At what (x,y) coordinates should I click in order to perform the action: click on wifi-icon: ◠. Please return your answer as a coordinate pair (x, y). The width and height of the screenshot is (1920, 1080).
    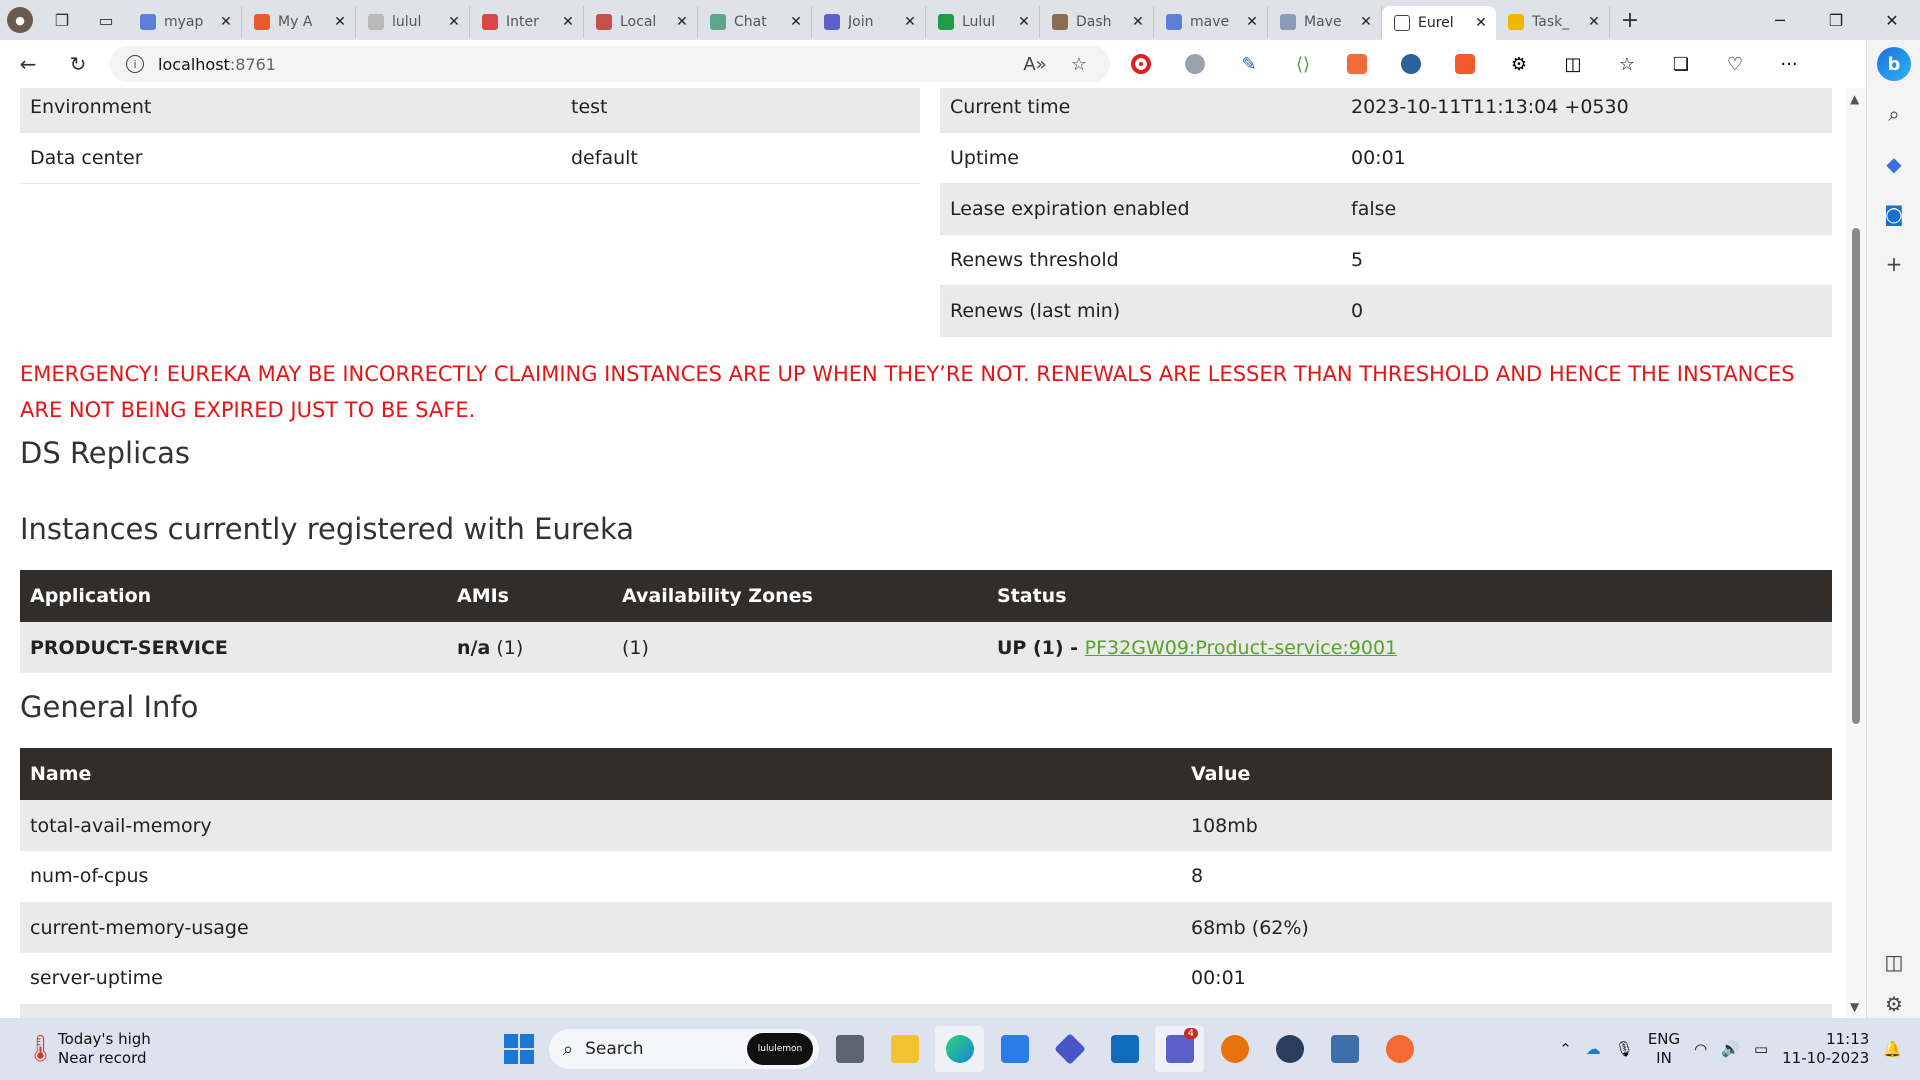
    Looking at the image, I should click on (1700, 1049).